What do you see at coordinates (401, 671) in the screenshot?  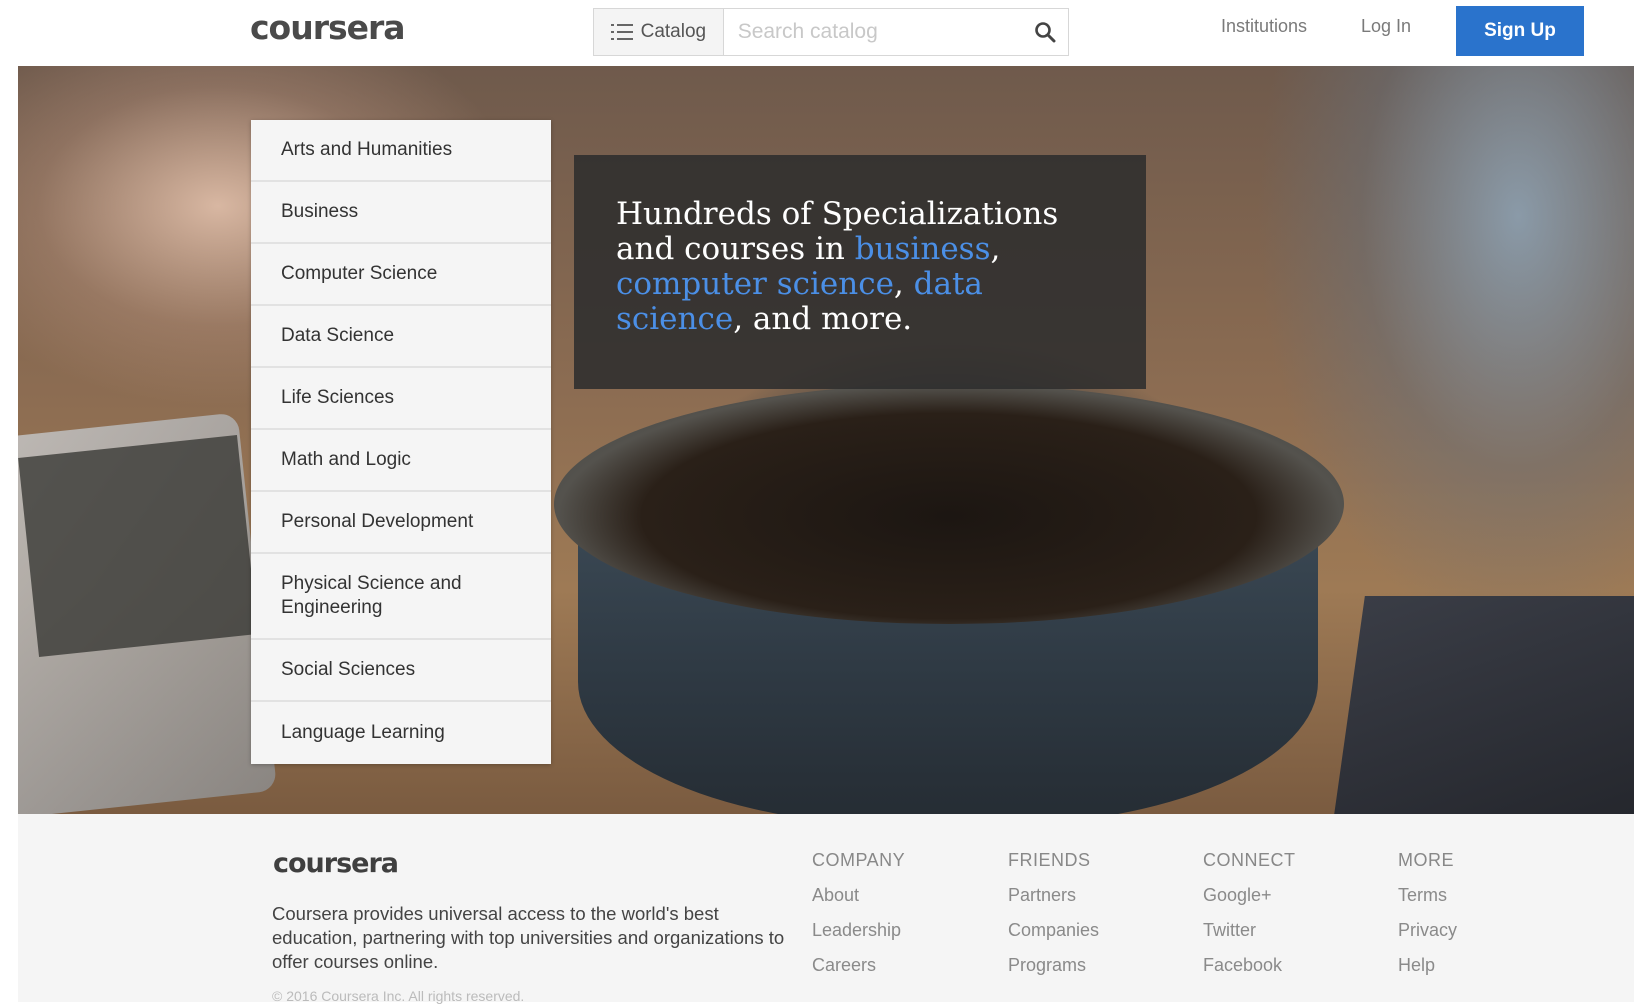 I see `category-item-social-sciences: Social Sciences` at bounding box center [401, 671].